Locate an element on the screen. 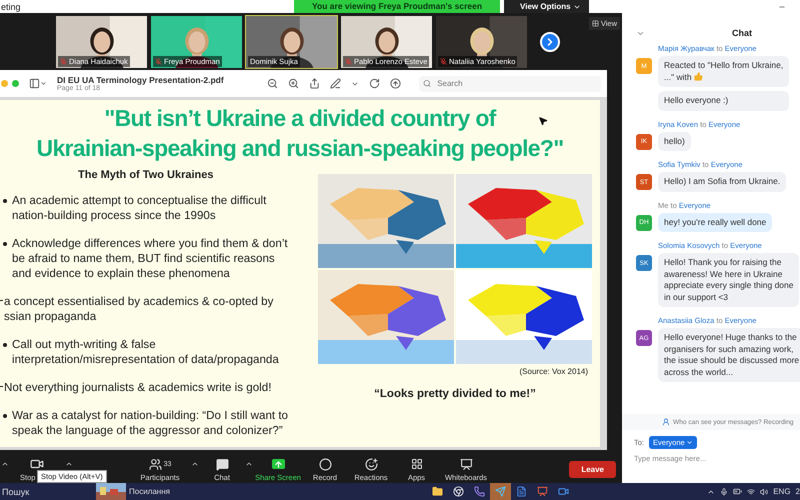 The width and height of the screenshot is (800, 500). taskbar-search: Пошук is located at coordinates (48, 491).